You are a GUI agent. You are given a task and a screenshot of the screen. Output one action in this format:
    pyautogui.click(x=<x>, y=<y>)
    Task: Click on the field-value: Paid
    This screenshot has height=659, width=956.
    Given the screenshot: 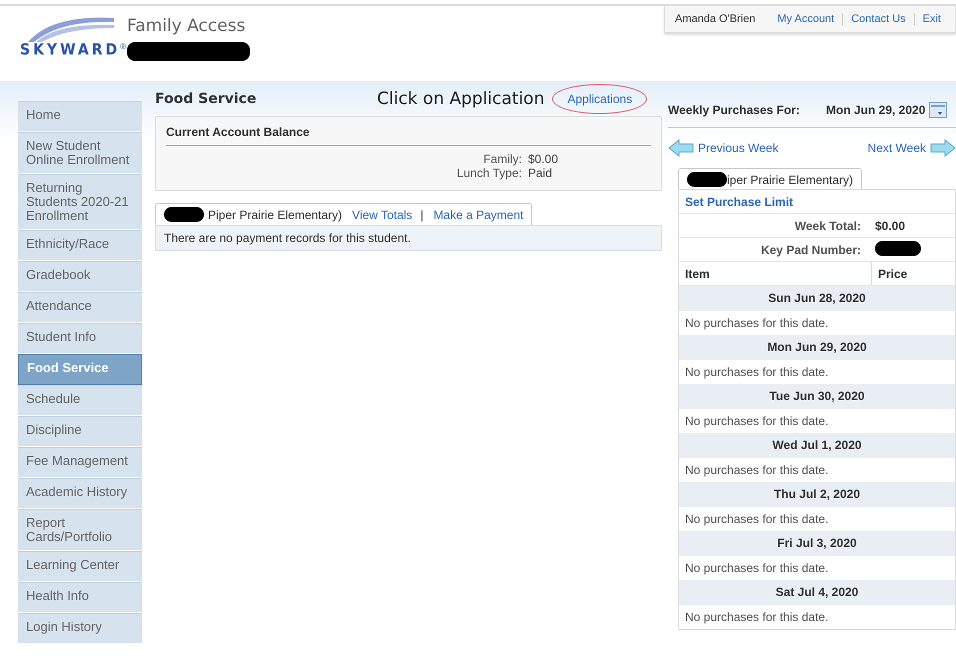 What is the action you would take?
    pyautogui.click(x=540, y=173)
    